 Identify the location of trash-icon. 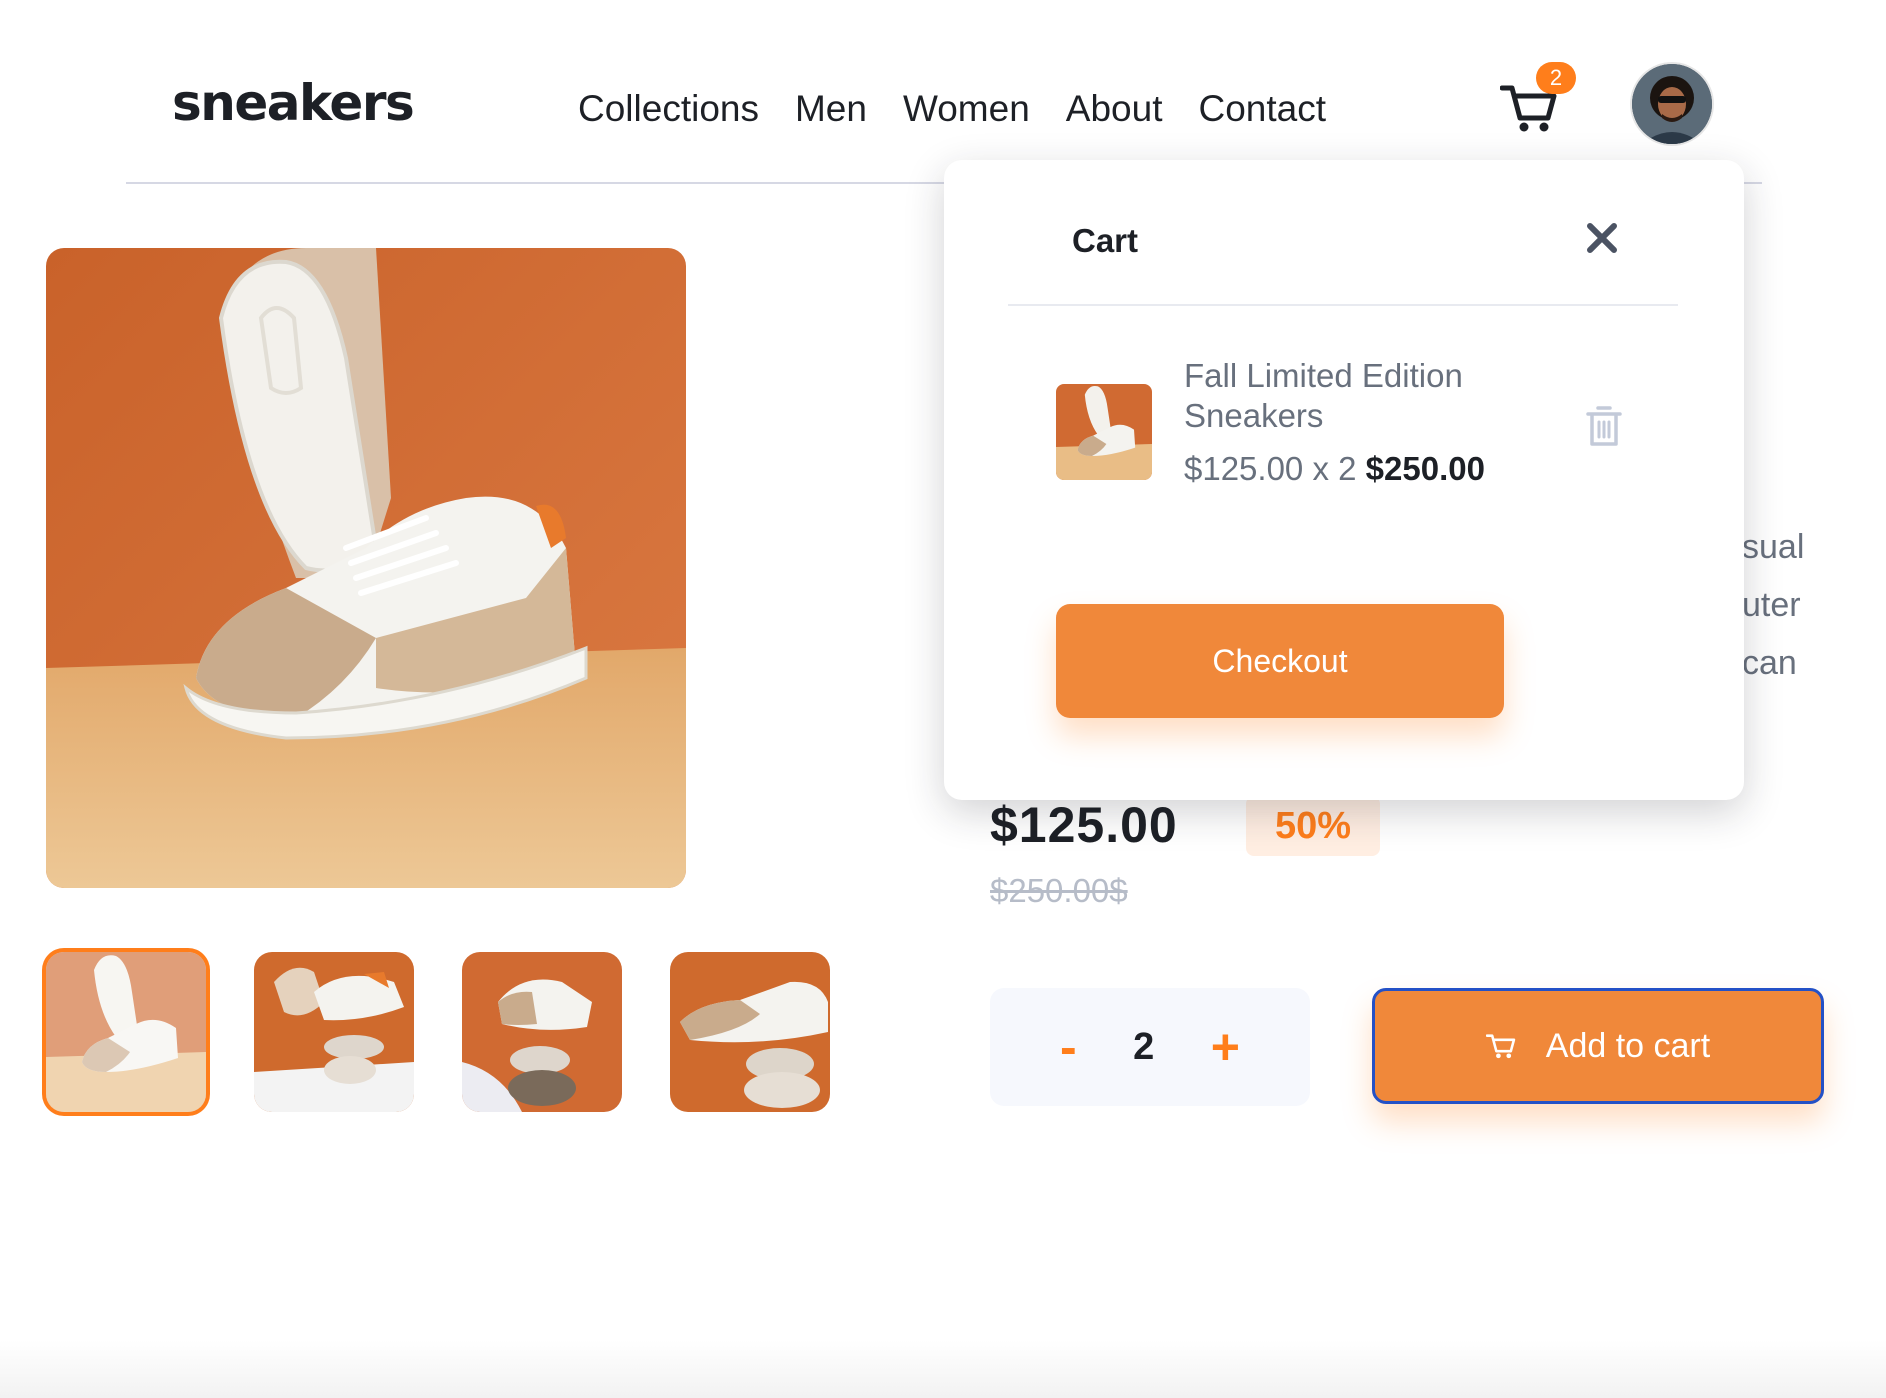
(1604, 426).